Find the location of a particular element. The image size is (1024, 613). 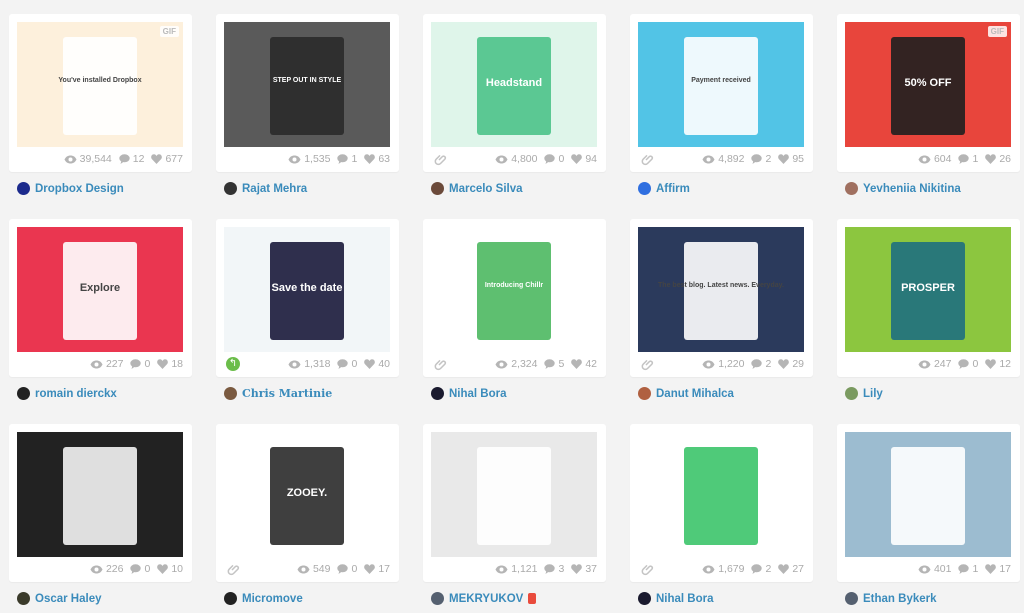

shot-author: Affirm is located at coordinates (721, 188).